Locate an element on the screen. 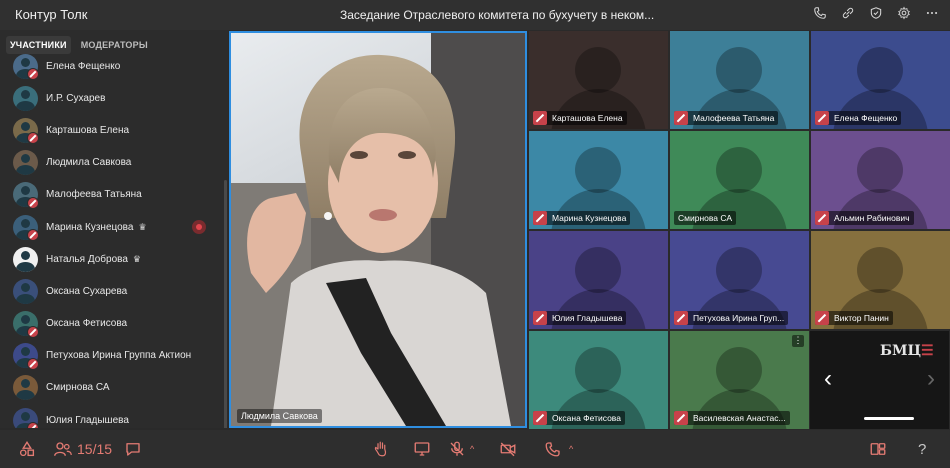 Image resolution: width=950 pixels, height=468 pixels. participant-name: И.Р. Сухарев is located at coordinates (75, 98).